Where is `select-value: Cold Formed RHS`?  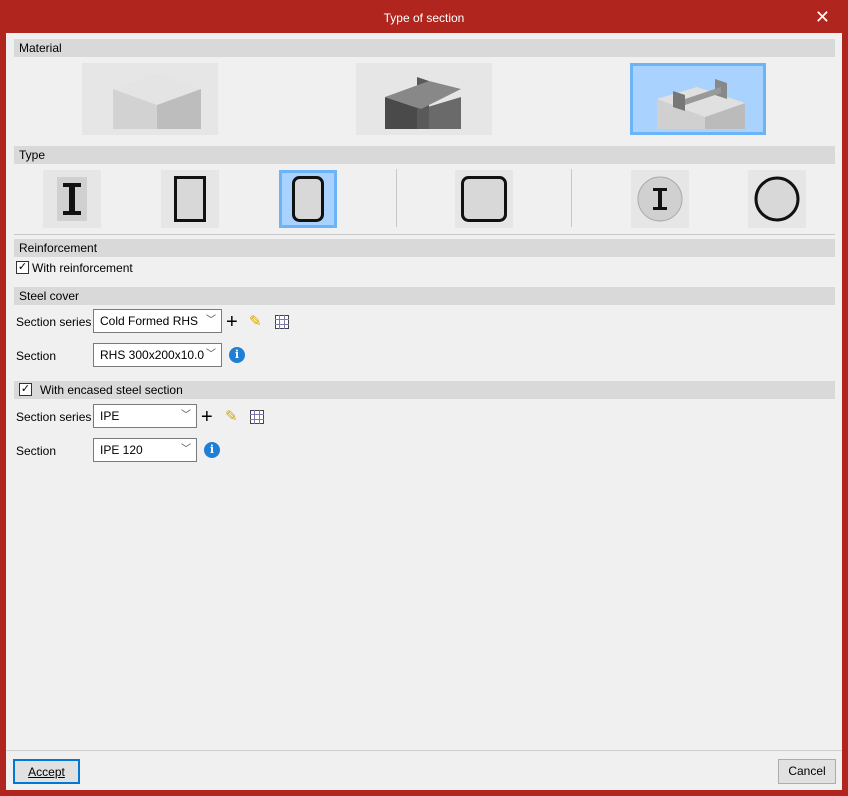
select-value: Cold Formed RHS is located at coordinates (149, 321).